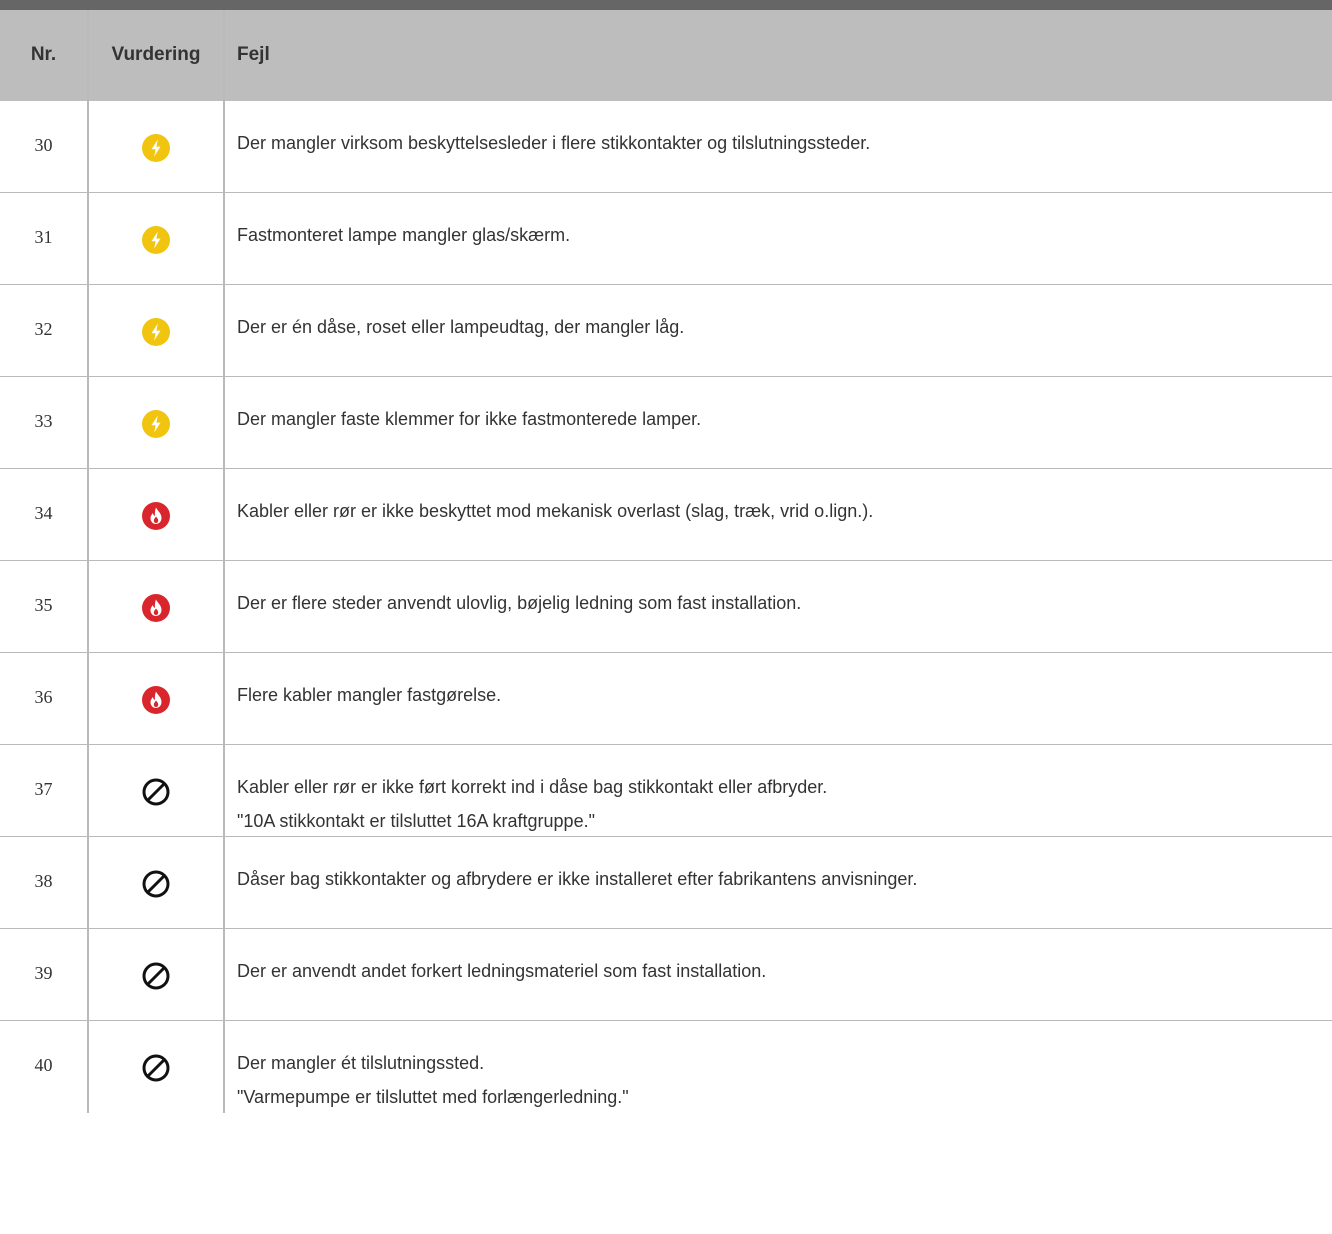  I want to click on row-nr-cell: 39, so click(44, 974).